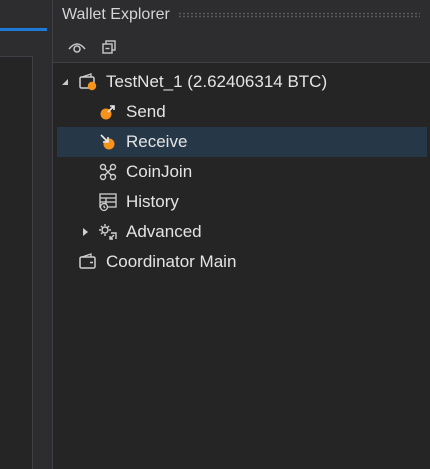 The width and height of the screenshot is (430, 469). Describe the element at coordinates (108, 142) in the screenshot. I see `receive-icon` at that location.